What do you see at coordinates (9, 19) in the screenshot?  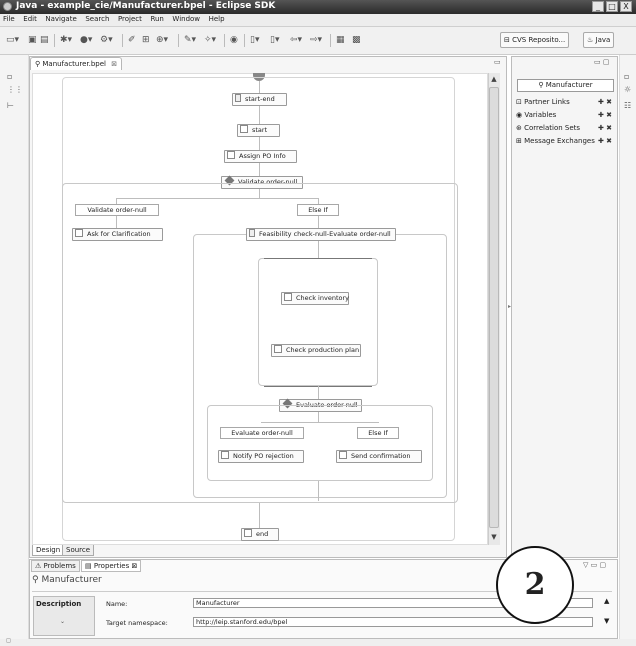 I see `menu-file: File` at bounding box center [9, 19].